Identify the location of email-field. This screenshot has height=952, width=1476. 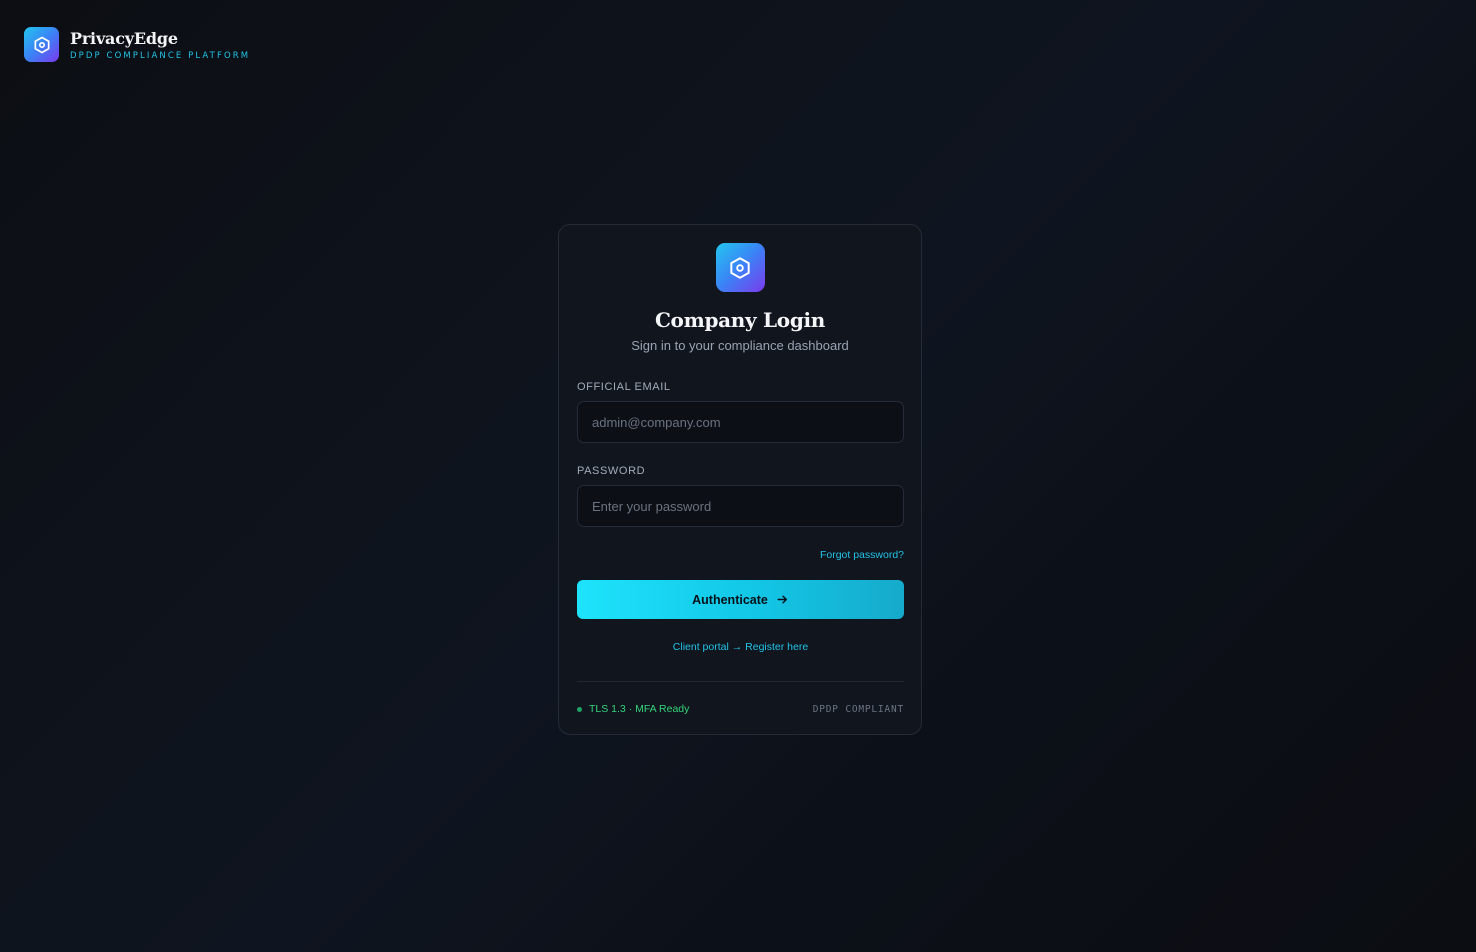
(740, 422).